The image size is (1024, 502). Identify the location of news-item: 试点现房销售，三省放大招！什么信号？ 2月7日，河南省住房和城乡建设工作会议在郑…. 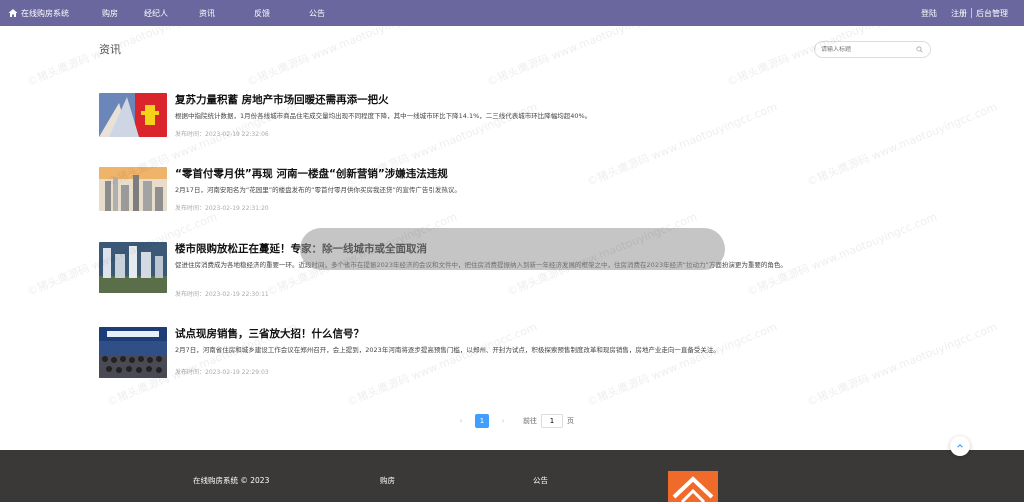
(519, 352).